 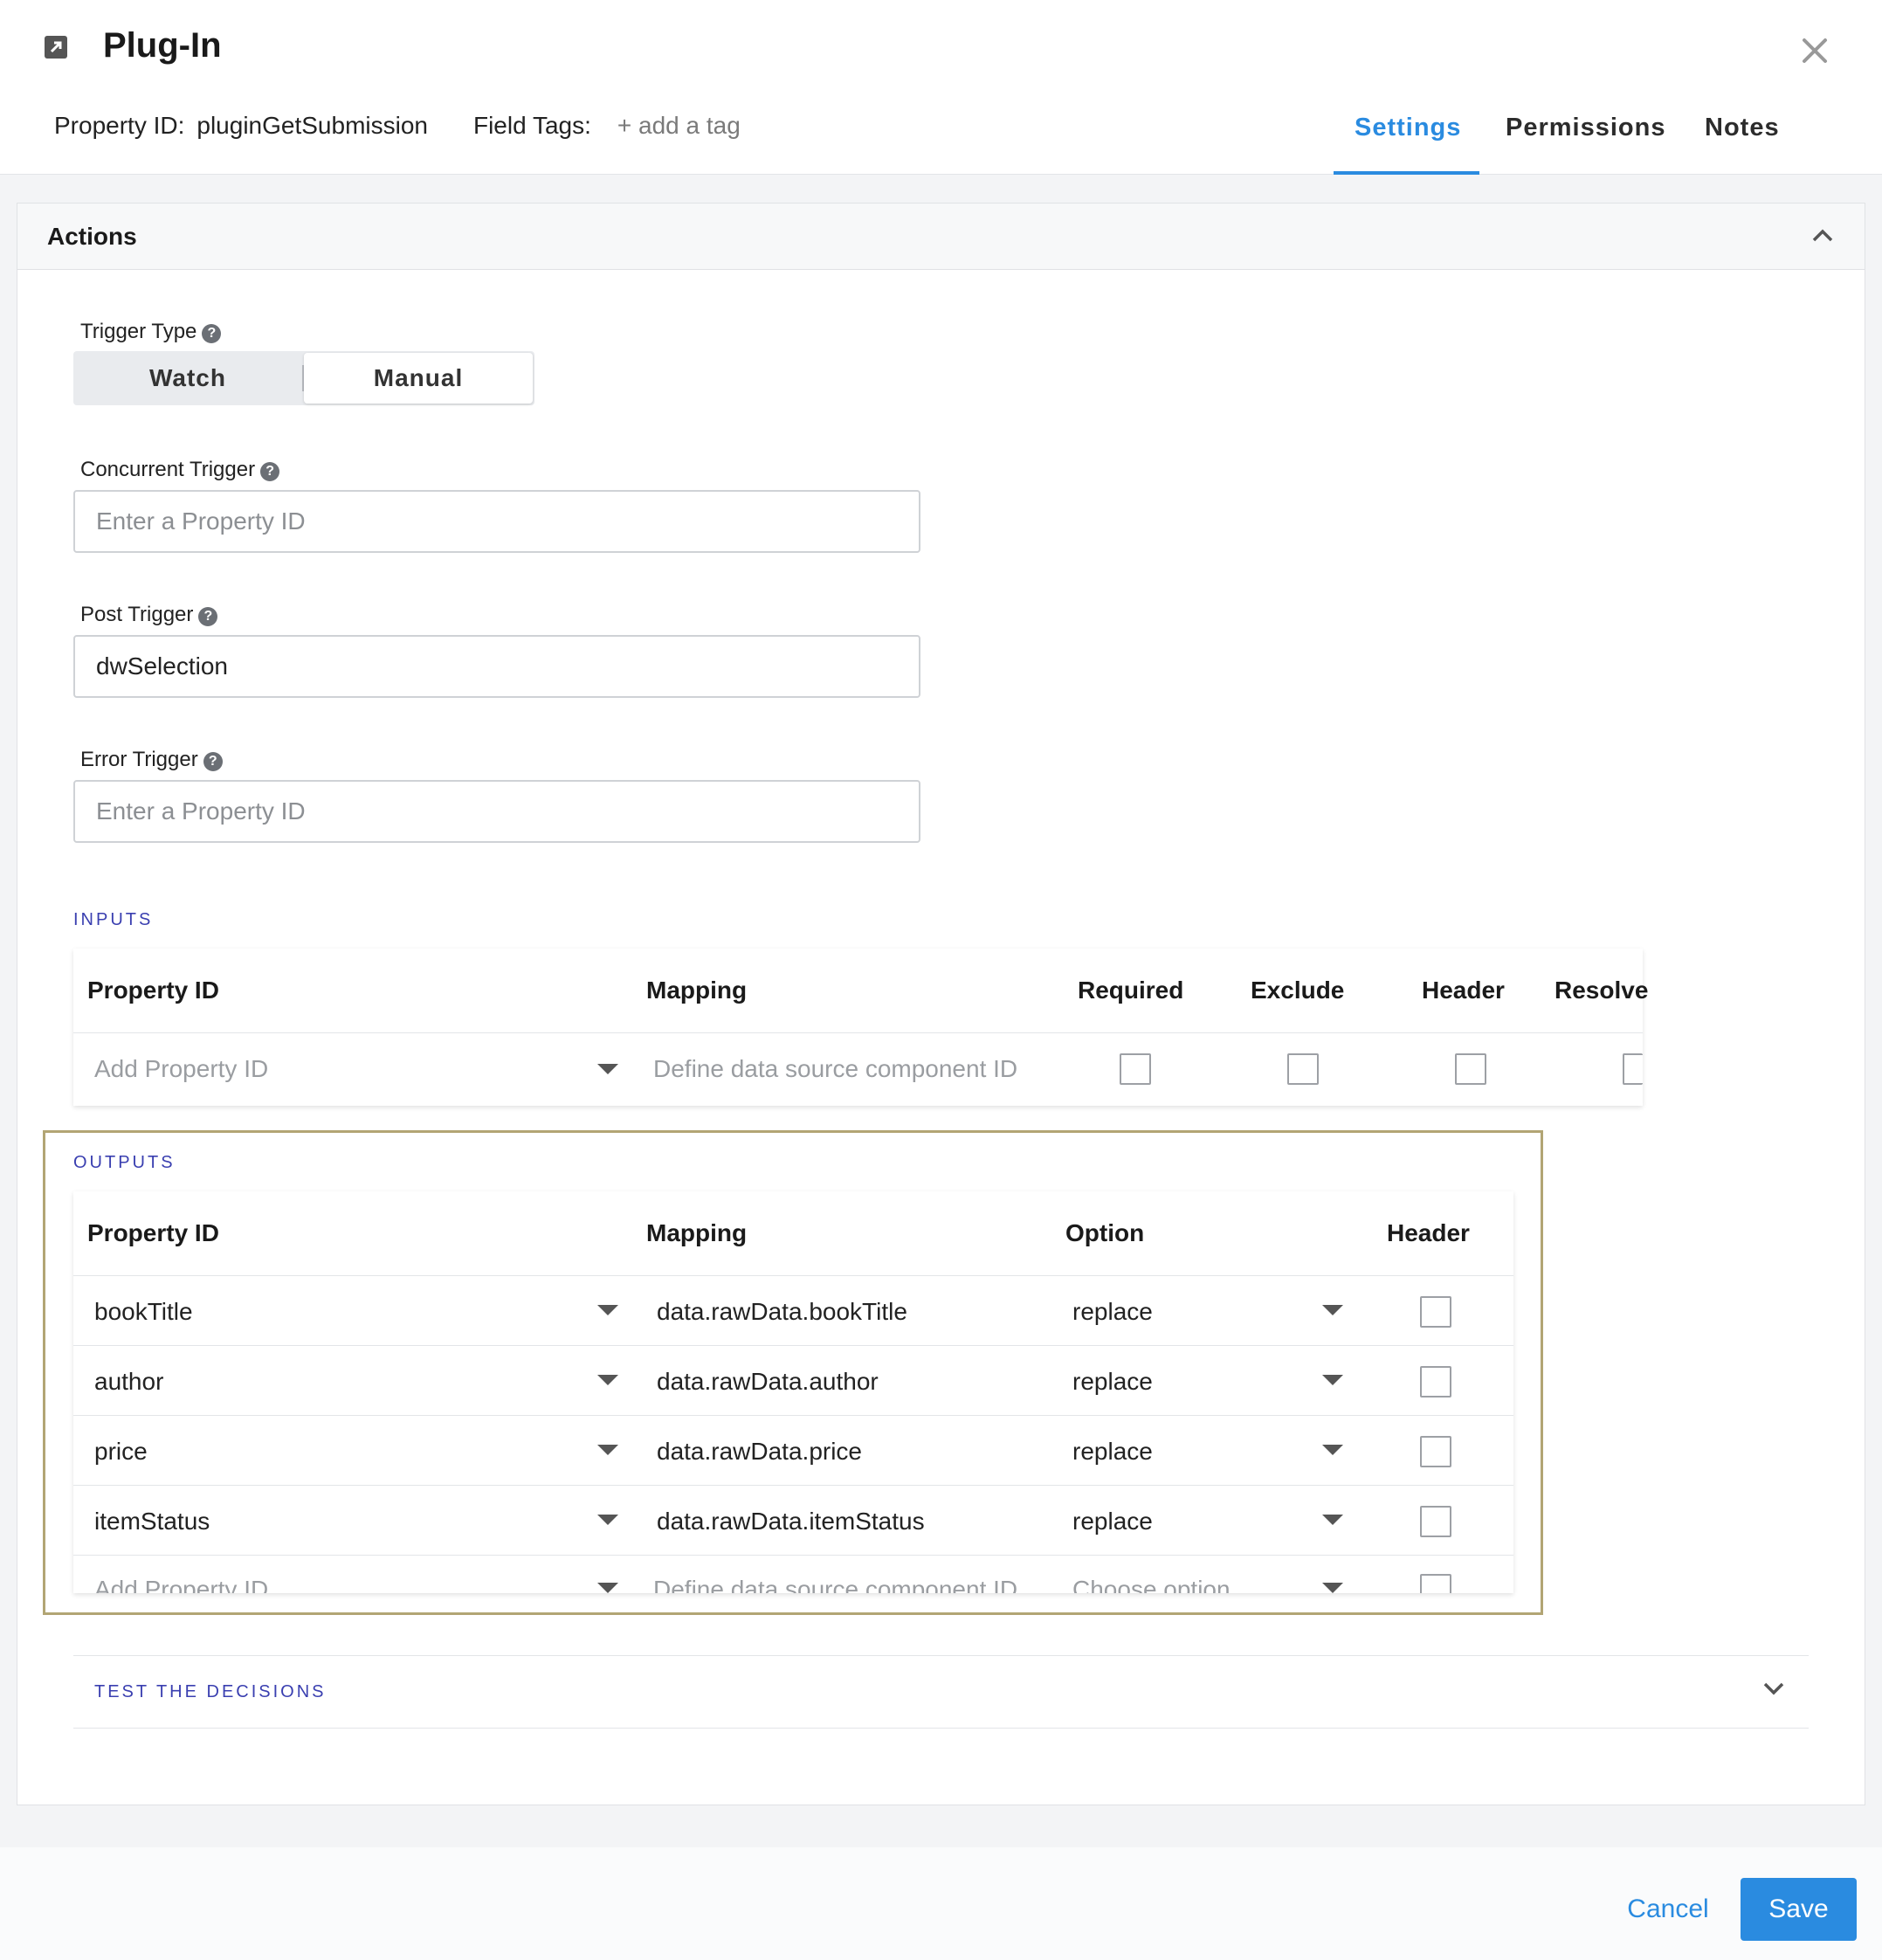 What do you see at coordinates (1303, 1069) in the screenshot?
I see `exclude-checkbox` at bounding box center [1303, 1069].